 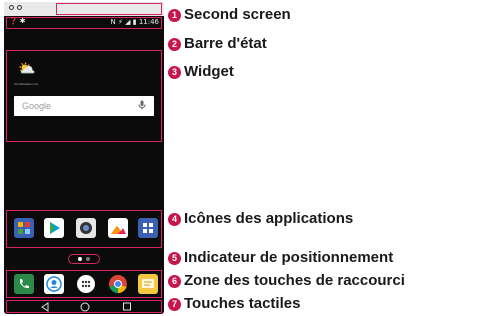 What do you see at coordinates (269, 218) in the screenshot?
I see `callout-label-4: Icônes des applications` at bounding box center [269, 218].